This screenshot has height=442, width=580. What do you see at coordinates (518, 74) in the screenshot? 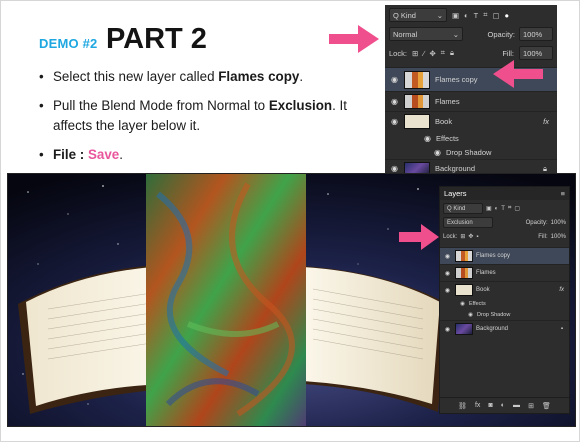
I see `arrow-flames-copy-top` at bounding box center [518, 74].